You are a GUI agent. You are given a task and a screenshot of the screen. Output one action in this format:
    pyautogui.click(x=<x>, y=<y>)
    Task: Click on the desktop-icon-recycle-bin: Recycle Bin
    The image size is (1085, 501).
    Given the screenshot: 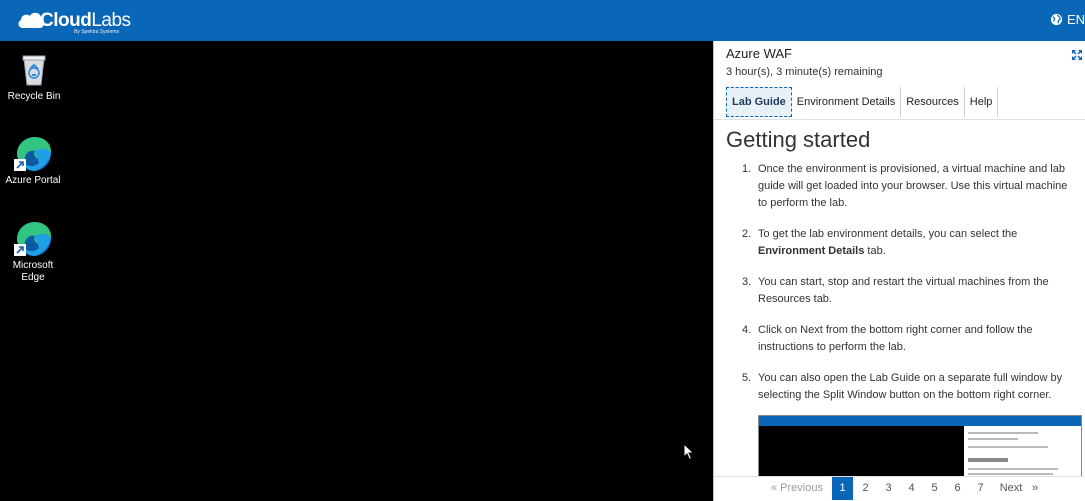 What is the action you would take?
    pyautogui.click(x=34, y=76)
    